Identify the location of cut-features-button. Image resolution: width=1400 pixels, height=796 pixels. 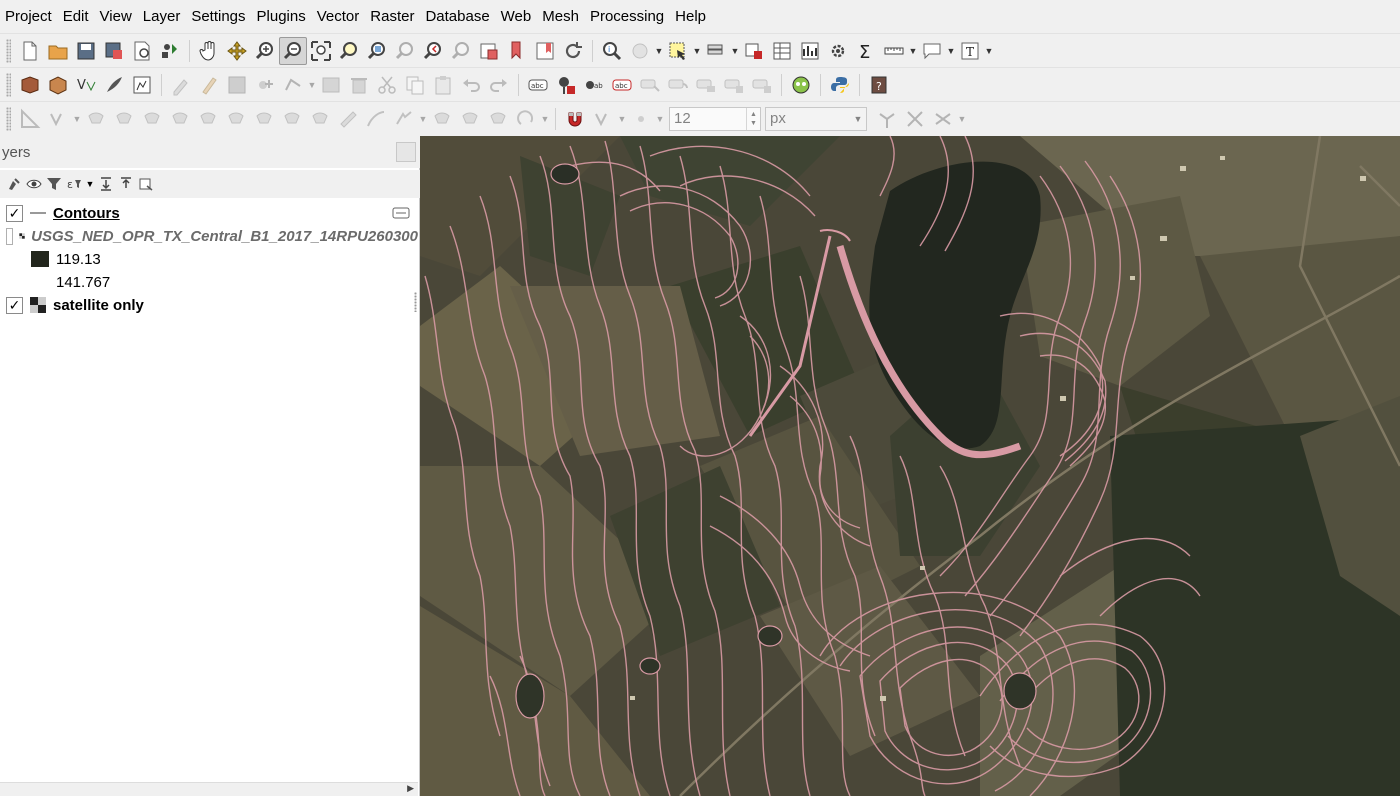
(387, 85).